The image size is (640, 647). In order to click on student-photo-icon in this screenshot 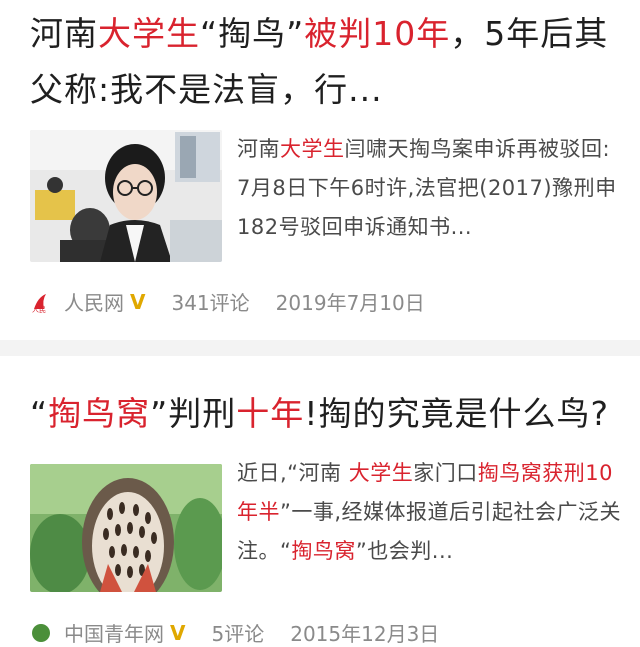, I will do `click(126, 196)`.